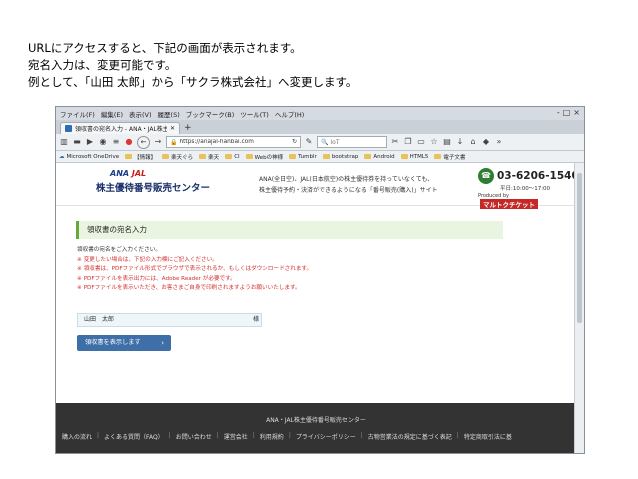 Image resolution: width=638 pixels, height=479 pixels. Describe the element at coordinates (90, 142) in the screenshot. I see `addon-icon: ▶` at that location.